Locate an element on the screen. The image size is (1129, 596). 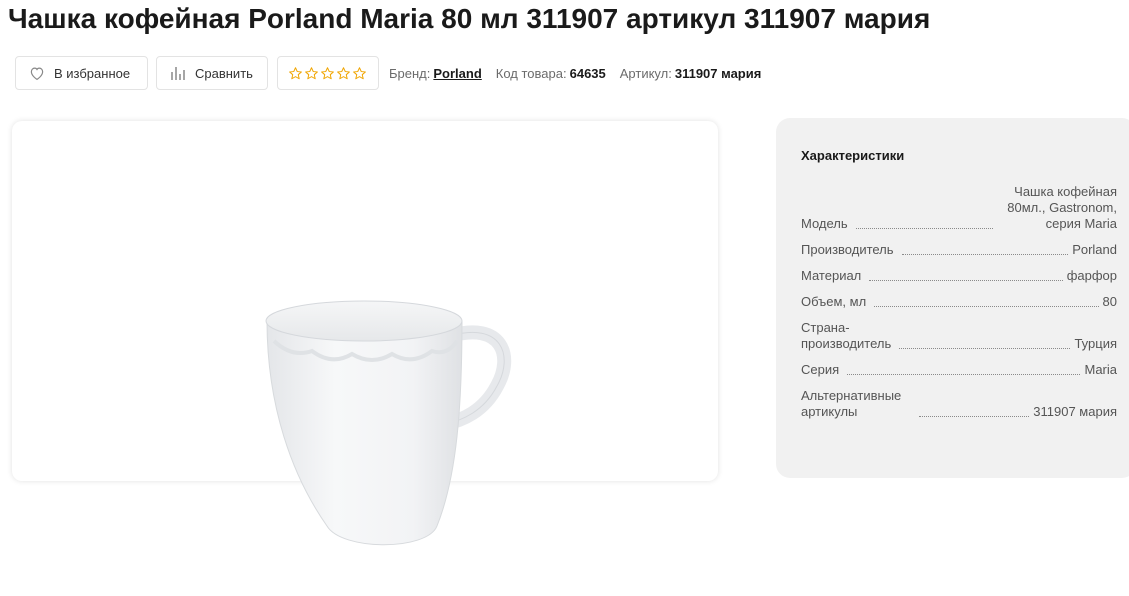
spec-value: фарфор is located at coordinates (1091, 275).